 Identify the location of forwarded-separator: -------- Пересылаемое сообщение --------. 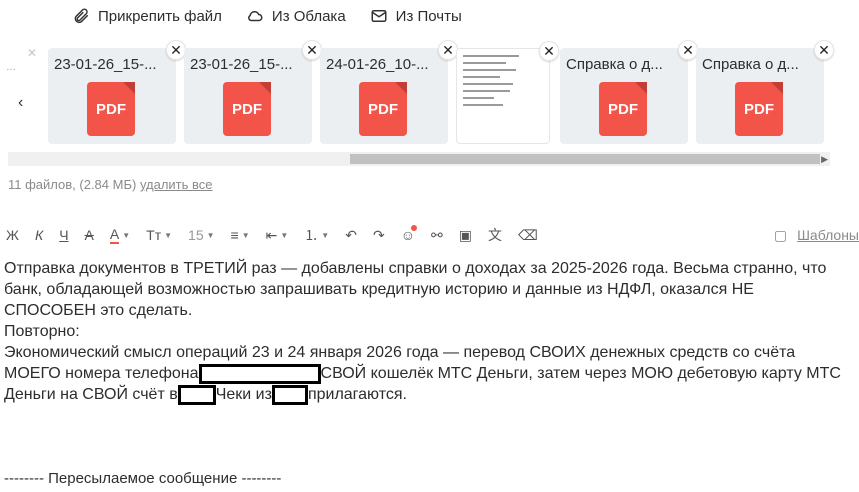
(143, 478).